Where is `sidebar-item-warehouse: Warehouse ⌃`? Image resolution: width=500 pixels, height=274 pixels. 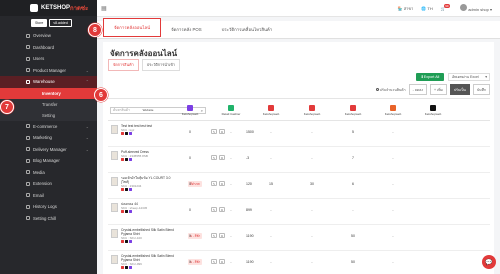
sidebar-item-warehouse: Warehouse ⌃ is located at coordinates (48, 82).